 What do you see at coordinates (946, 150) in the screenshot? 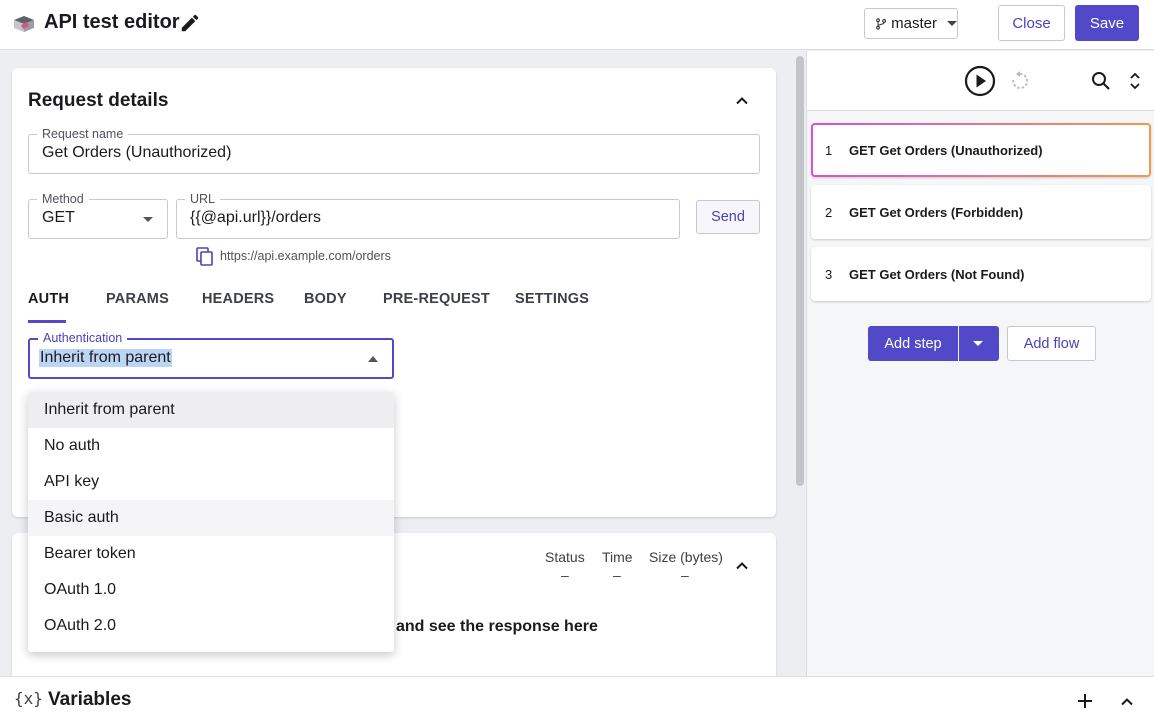
I see `step-label: GET Get Orders (Unauthorized)` at bounding box center [946, 150].